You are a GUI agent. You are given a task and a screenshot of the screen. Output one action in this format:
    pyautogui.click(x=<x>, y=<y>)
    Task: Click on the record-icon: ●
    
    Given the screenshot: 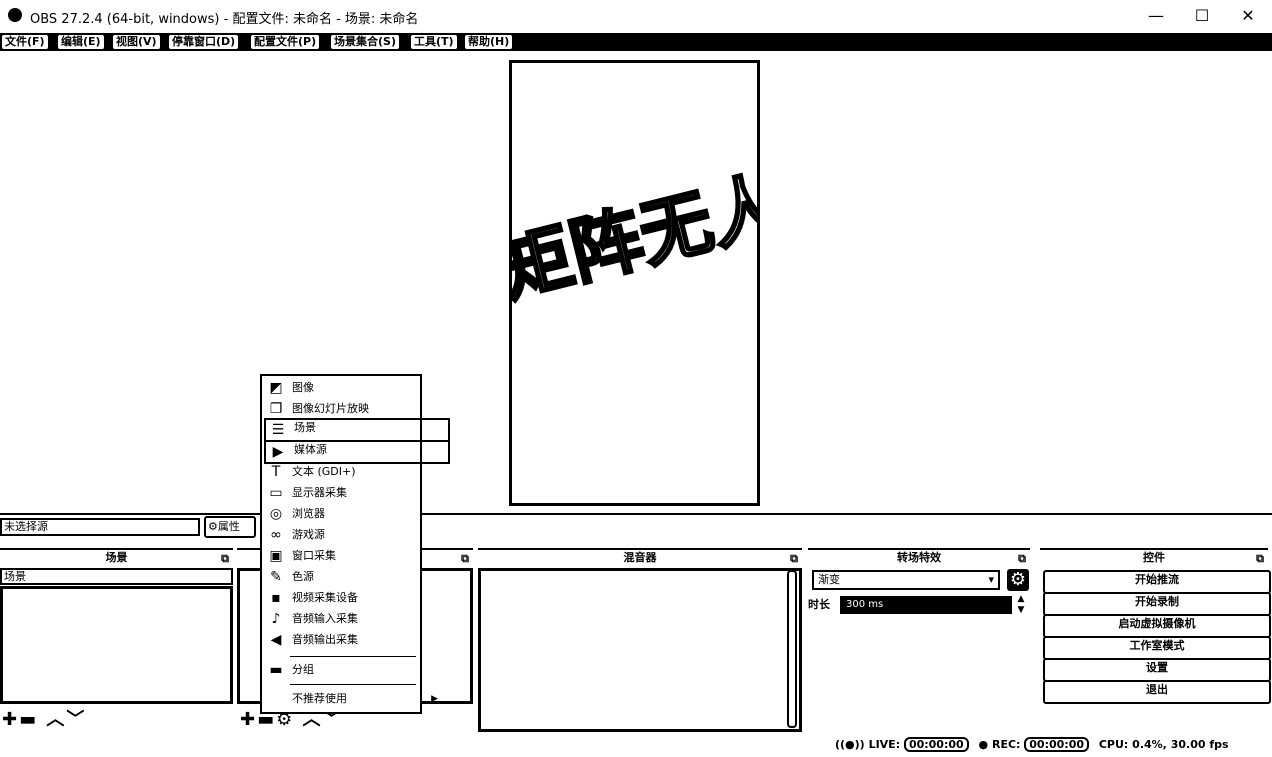 What is the action you would take?
    pyautogui.click(x=983, y=744)
    